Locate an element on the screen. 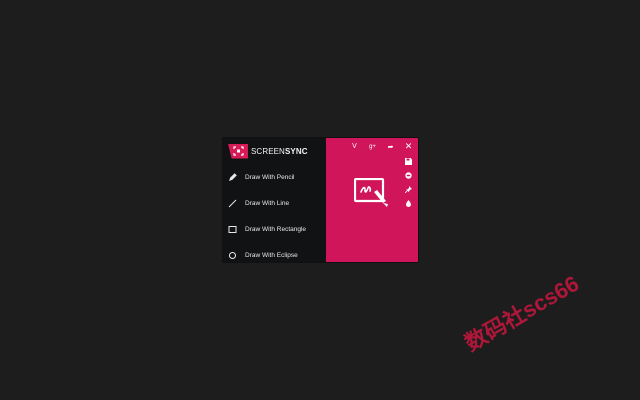 The width and height of the screenshot is (640, 400). brand: SCREENSYNC is located at coordinates (274, 151).